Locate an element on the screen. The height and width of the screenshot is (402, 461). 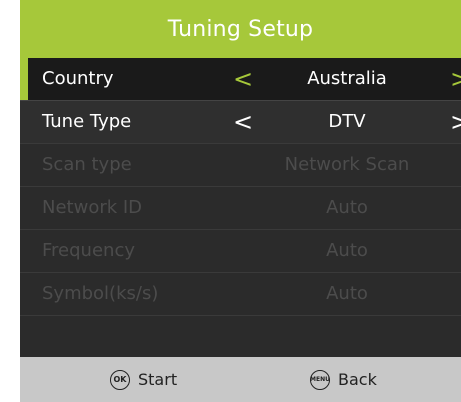
menu-row-tune-type: Tune Type < DTV > is located at coordinates (240, 122).